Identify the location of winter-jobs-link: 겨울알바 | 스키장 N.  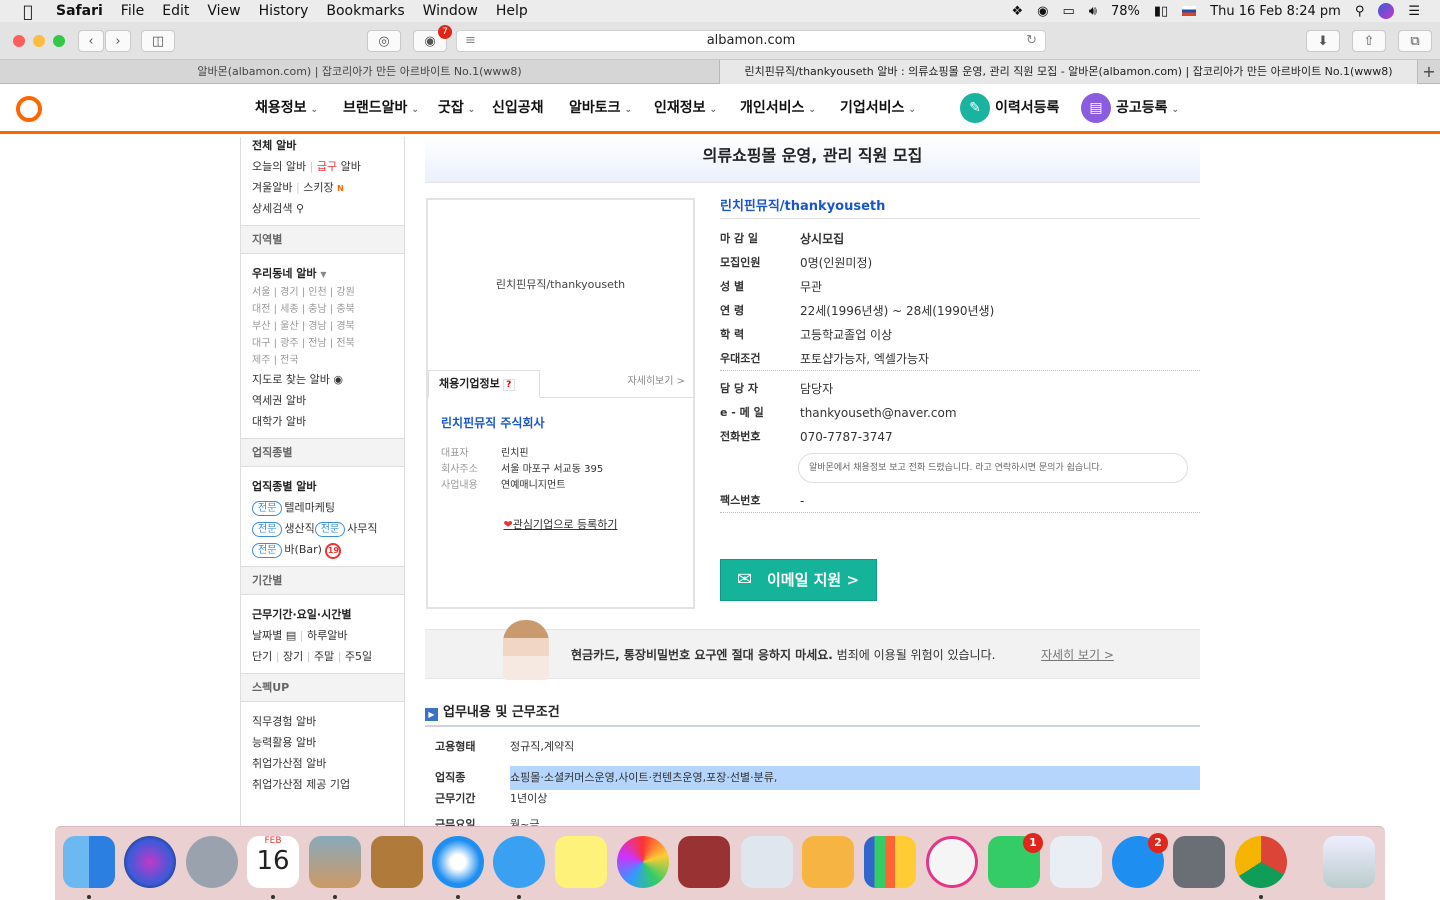
(322, 187).